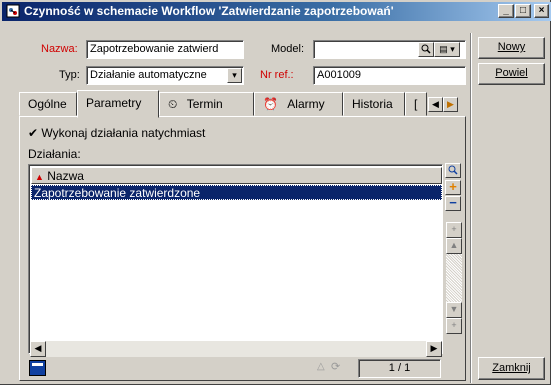 The width and height of the screenshot is (551, 385). I want to click on duplicate-button: Powiel, so click(511, 74).